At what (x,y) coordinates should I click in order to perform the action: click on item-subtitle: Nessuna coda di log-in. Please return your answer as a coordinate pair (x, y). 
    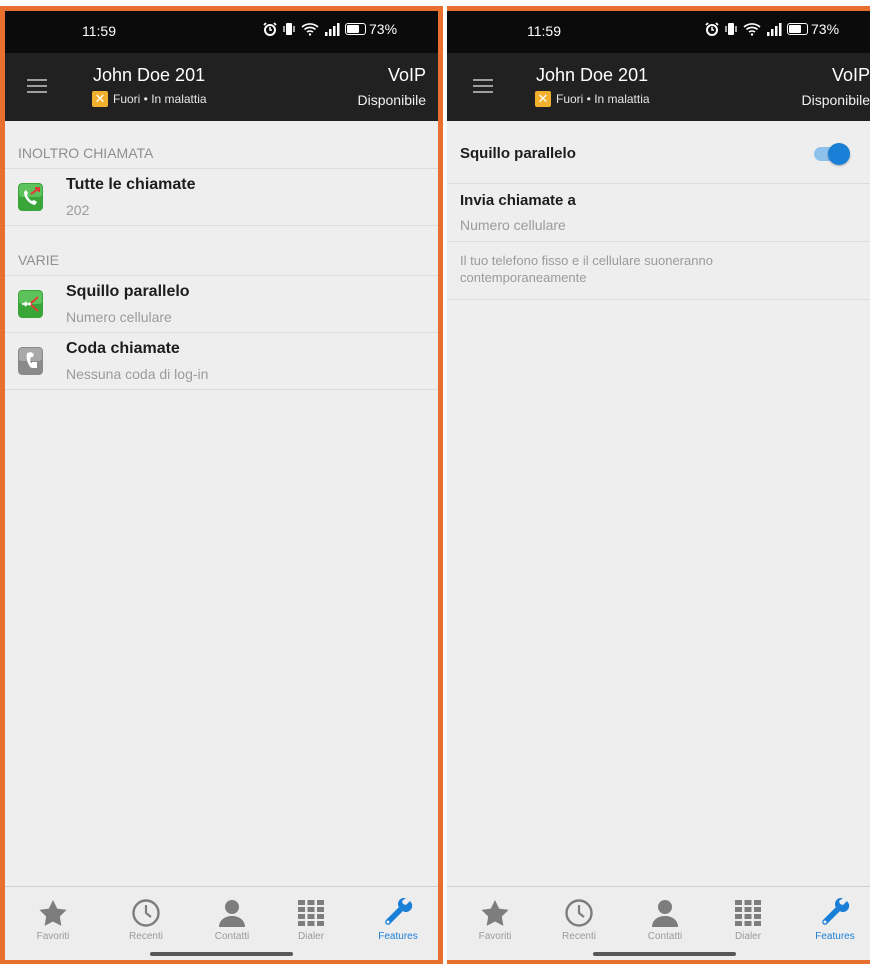
    Looking at the image, I should click on (137, 374).